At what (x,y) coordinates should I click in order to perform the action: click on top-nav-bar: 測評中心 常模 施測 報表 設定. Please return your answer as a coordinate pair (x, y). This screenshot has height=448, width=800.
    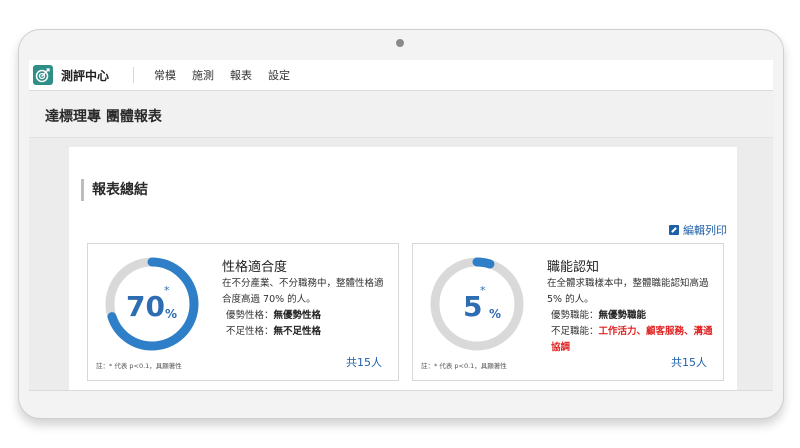
    Looking at the image, I should click on (401, 75).